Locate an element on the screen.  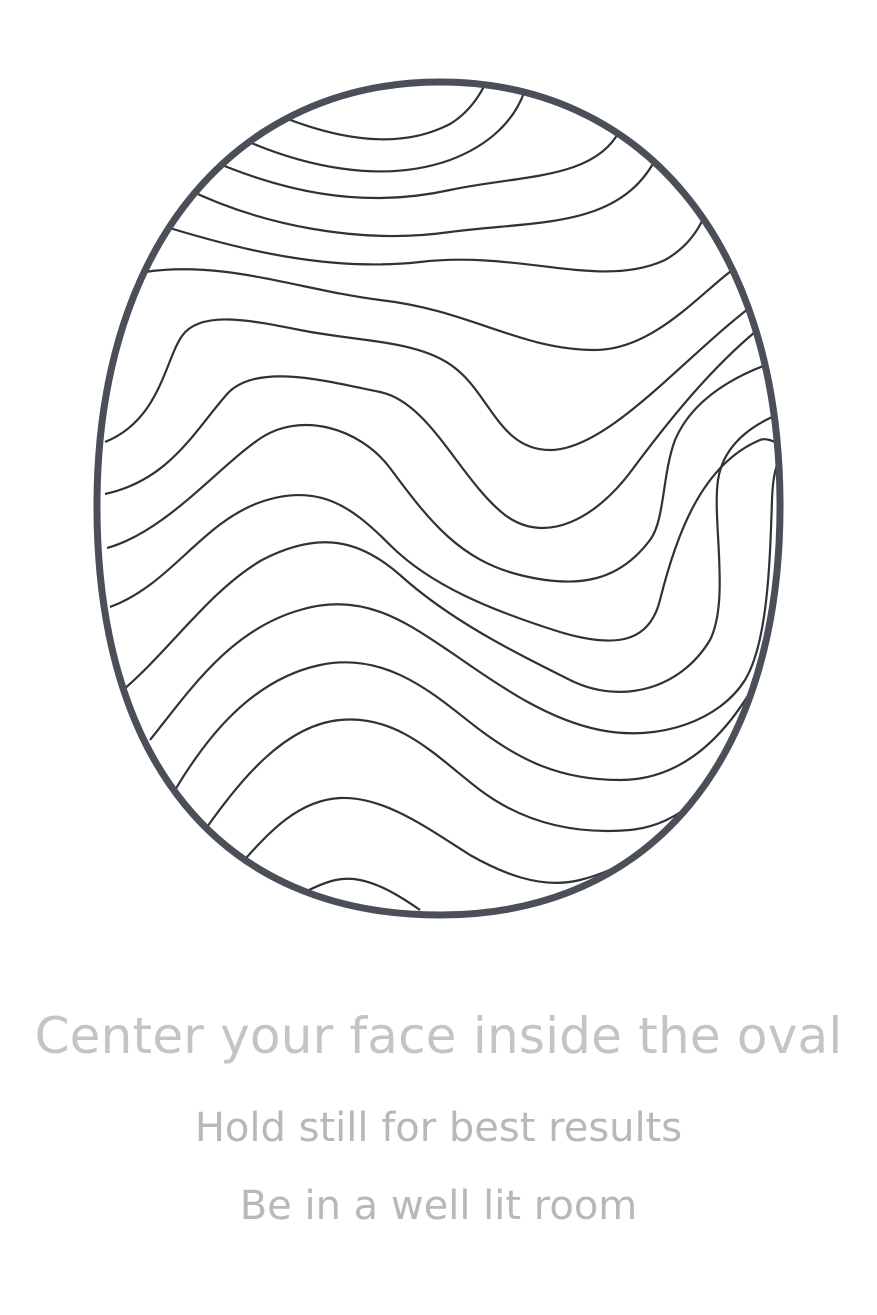
tip-lighting: Be in a well lit room is located at coordinates (438, 1206).